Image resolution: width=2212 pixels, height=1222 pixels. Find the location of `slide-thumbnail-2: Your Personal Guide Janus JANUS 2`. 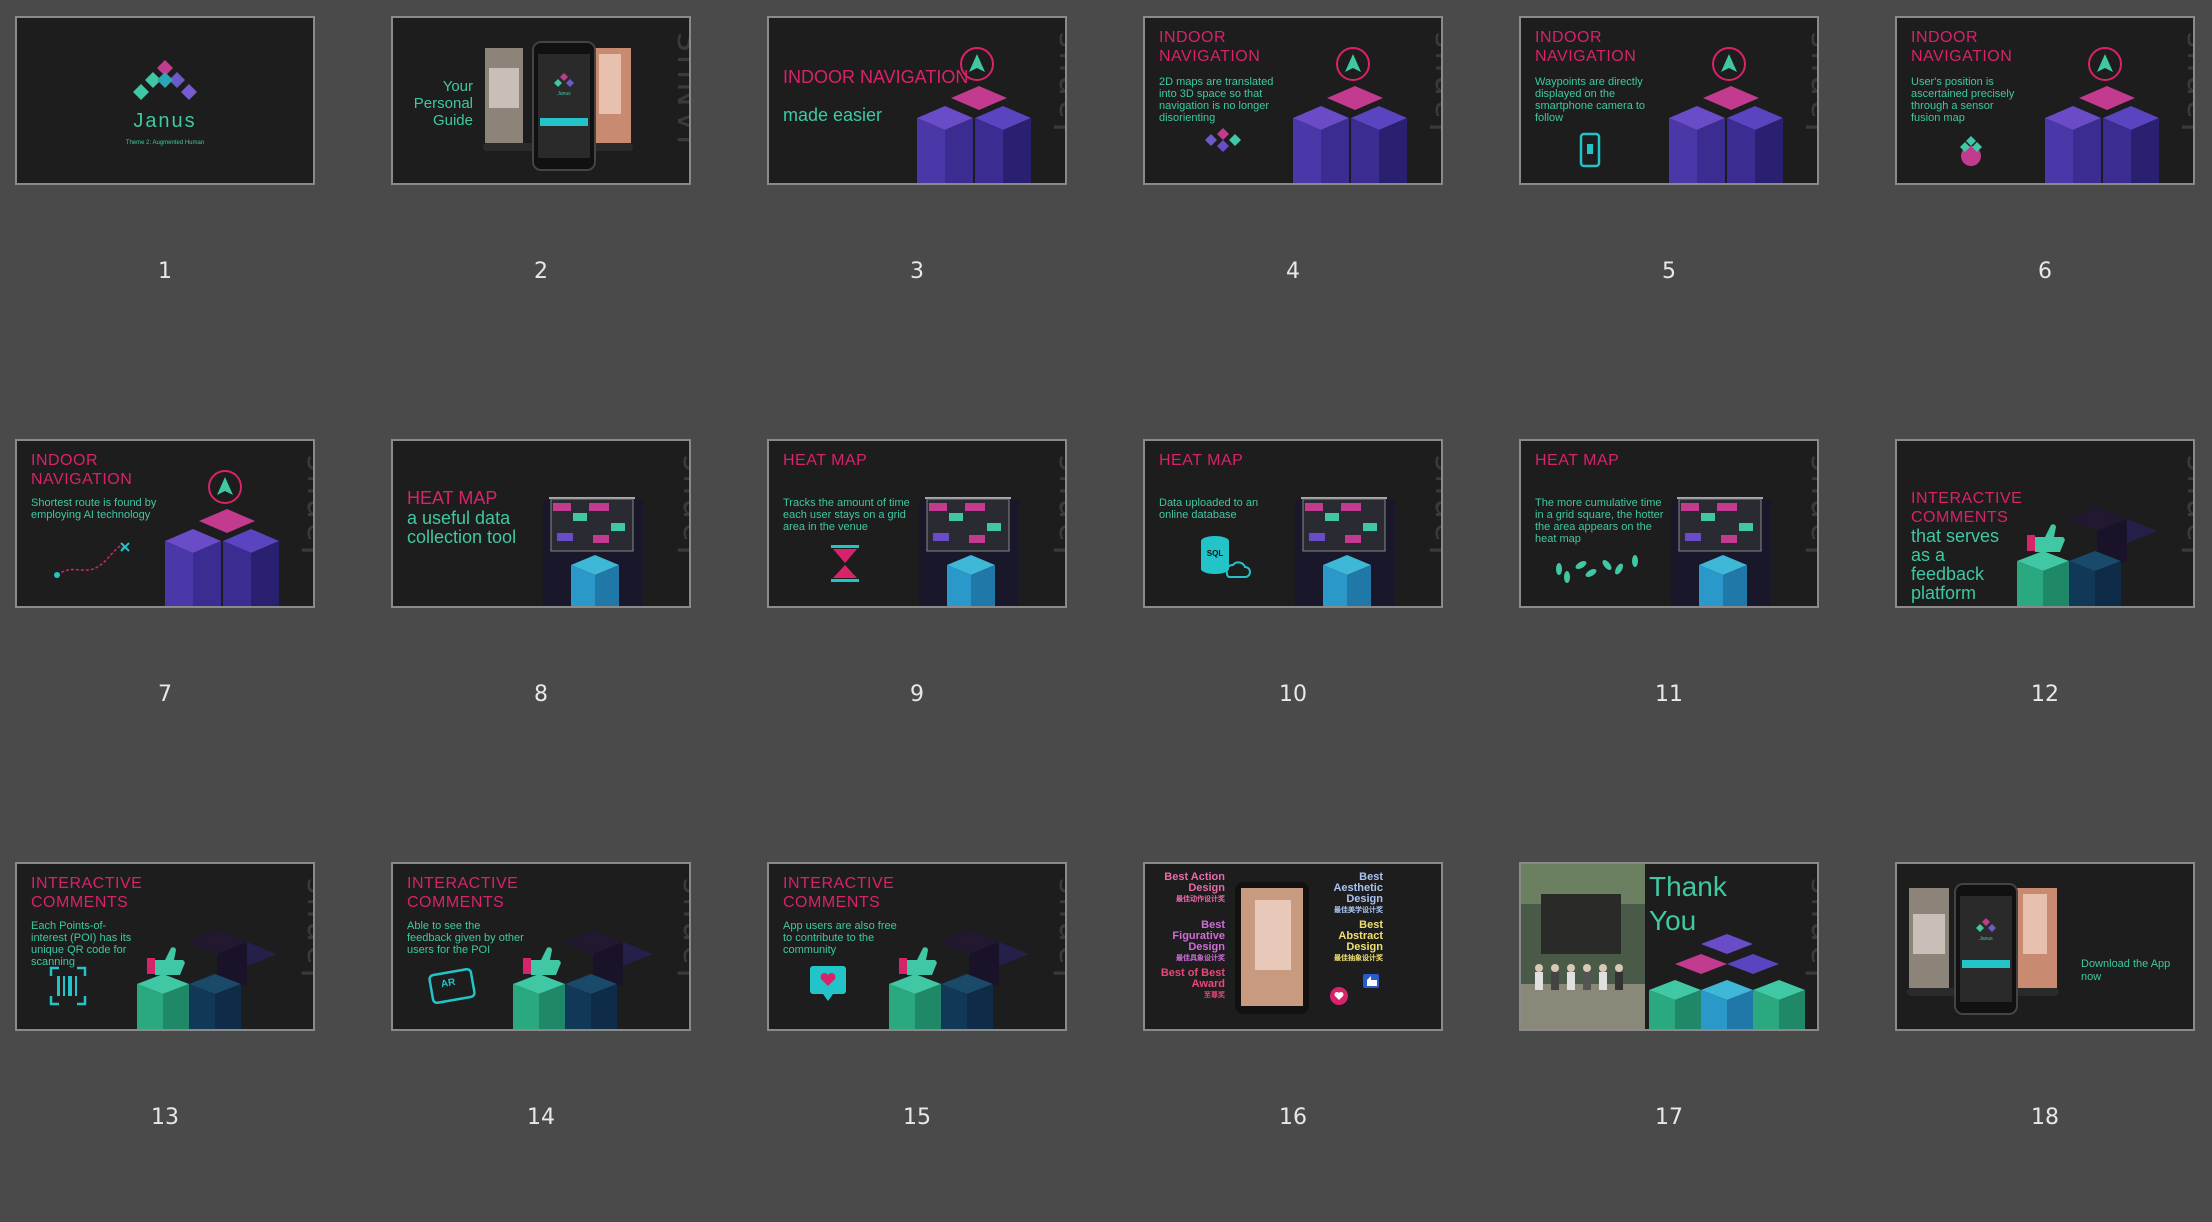

slide-thumbnail-2: Your Personal Guide Janus JANUS 2 is located at coordinates (541, 196).